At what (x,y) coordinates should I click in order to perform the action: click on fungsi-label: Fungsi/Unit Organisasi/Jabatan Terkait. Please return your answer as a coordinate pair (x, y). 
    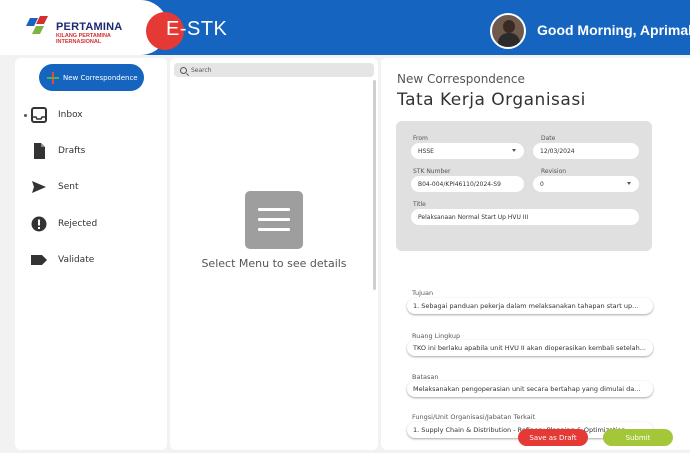
    Looking at the image, I should click on (474, 417).